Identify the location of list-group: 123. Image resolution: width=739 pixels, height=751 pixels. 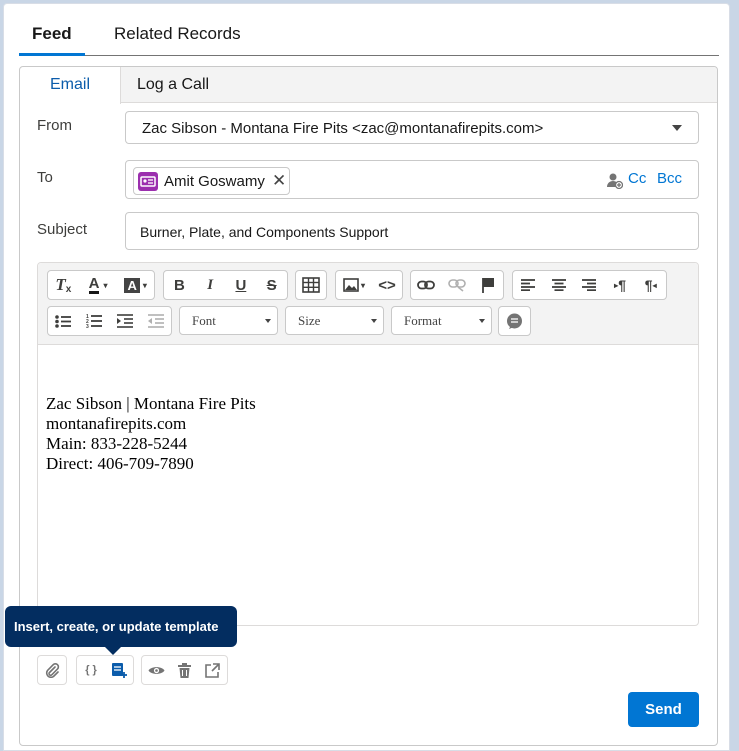
(109, 321).